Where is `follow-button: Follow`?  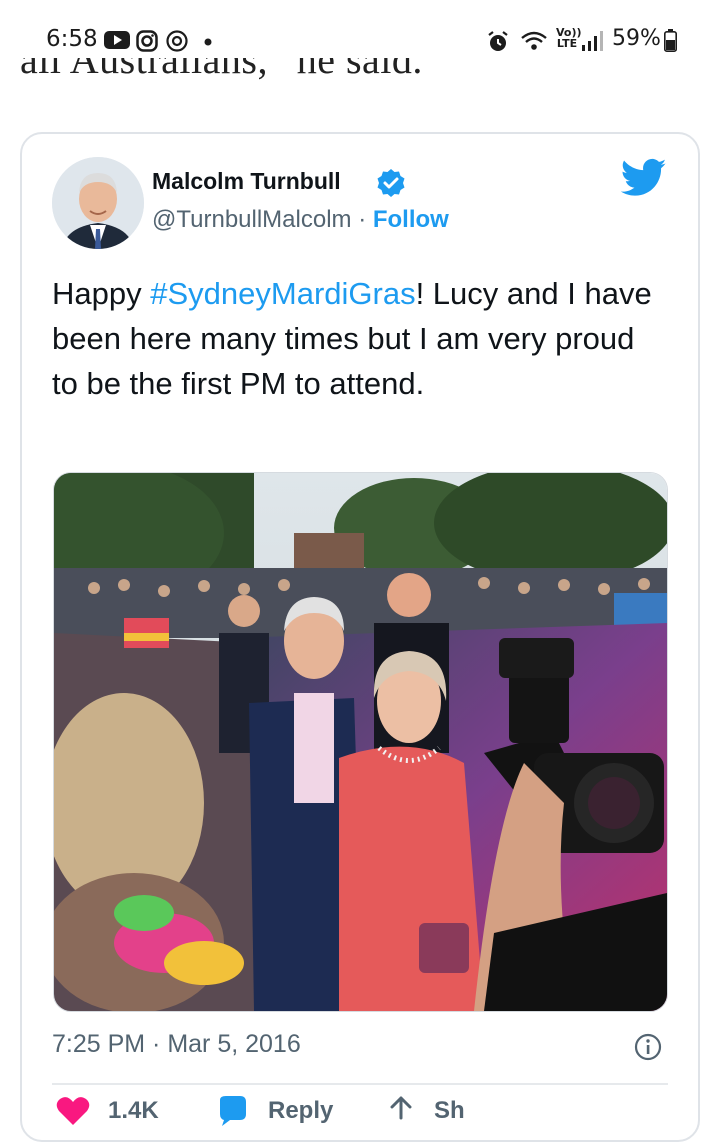 follow-button: Follow is located at coordinates (411, 219).